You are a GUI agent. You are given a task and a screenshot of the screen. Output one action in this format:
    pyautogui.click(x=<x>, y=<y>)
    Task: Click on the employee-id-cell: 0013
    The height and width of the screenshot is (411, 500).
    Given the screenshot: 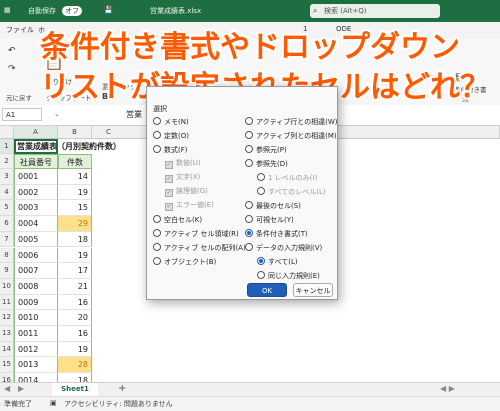 What is the action you would take?
    pyautogui.click(x=36, y=365)
    